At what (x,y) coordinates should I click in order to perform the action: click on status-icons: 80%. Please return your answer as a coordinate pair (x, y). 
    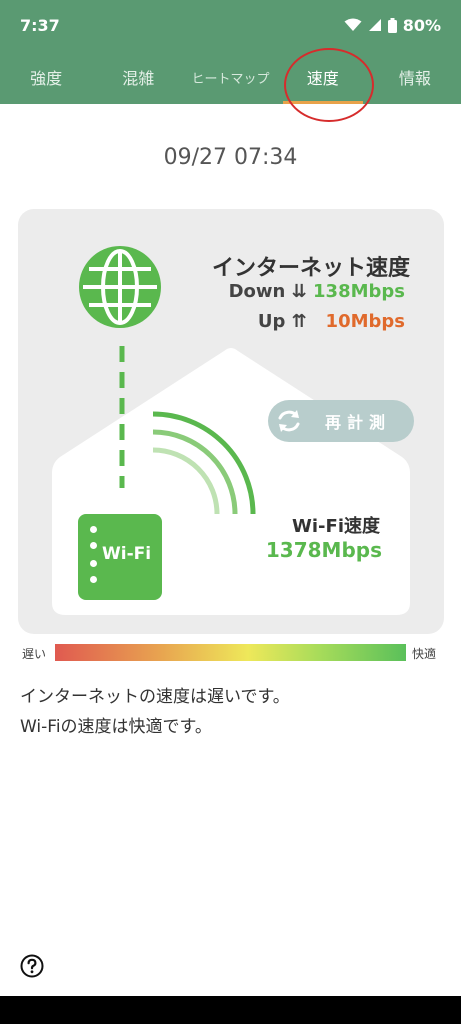
    Looking at the image, I should click on (392, 25).